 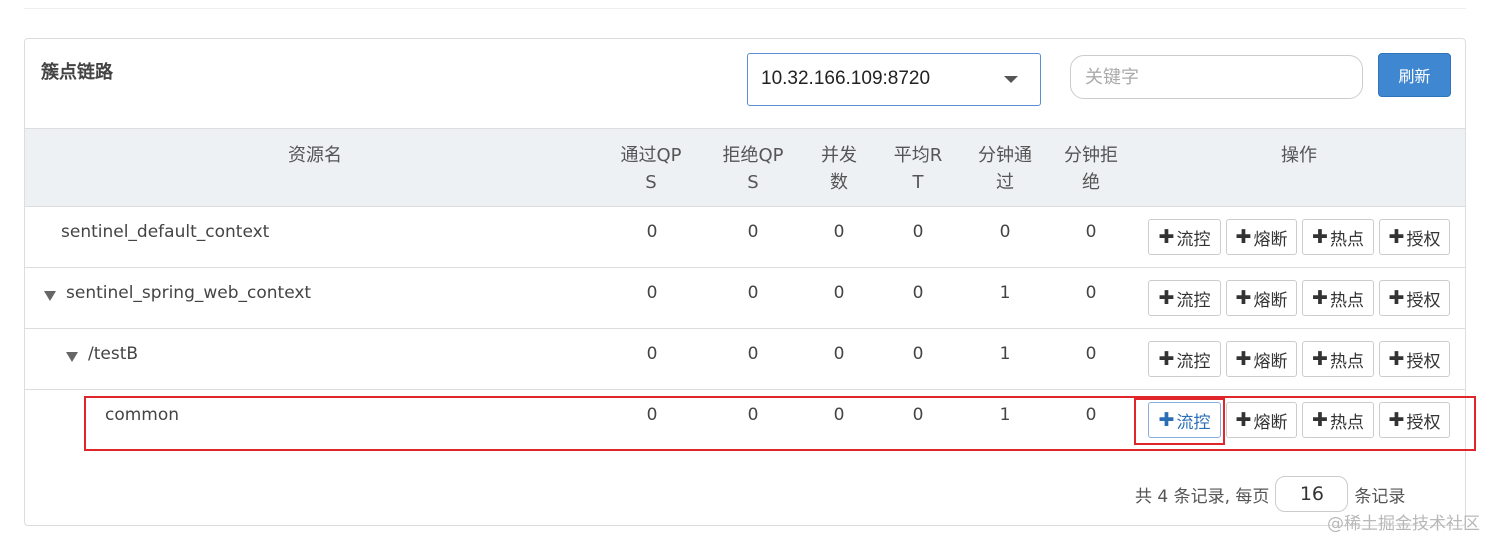 What do you see at coordinates (1414, 75) in the screenshot?
I see `refresh-button: 刷新` at bounding box center [1414, 75].